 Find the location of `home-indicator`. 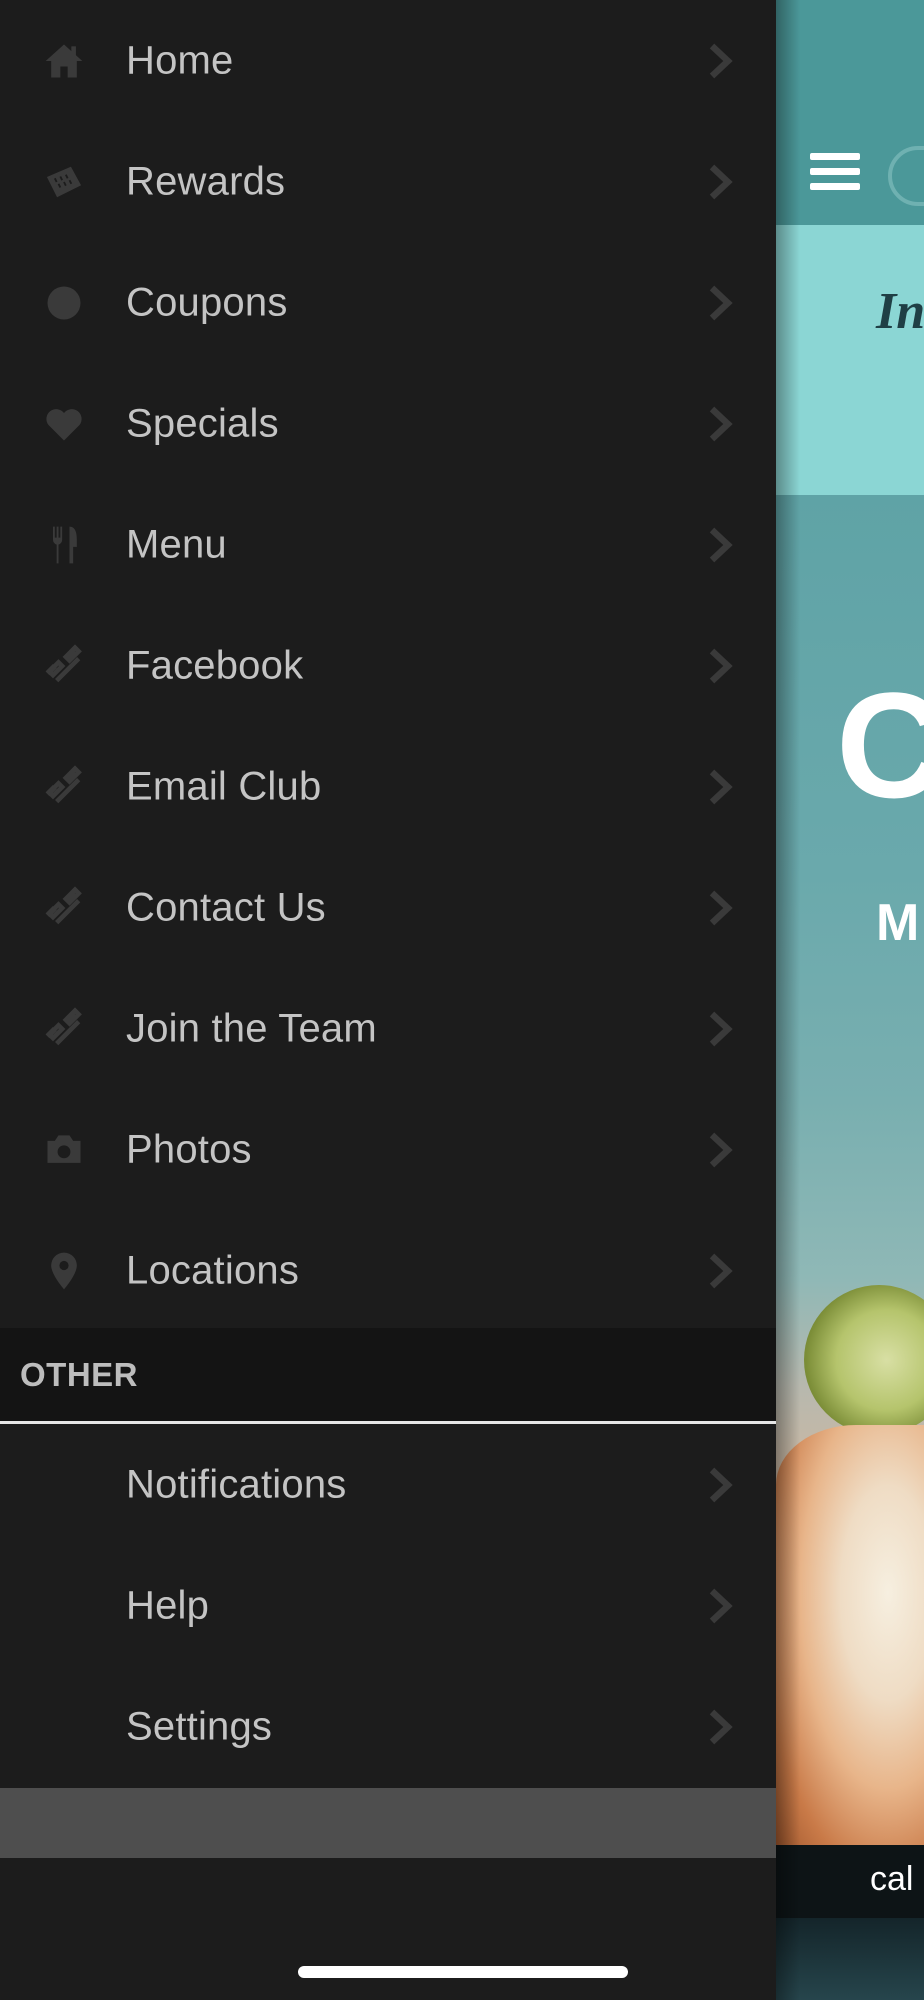

home-indicator is located at coordinates (463, 1972).